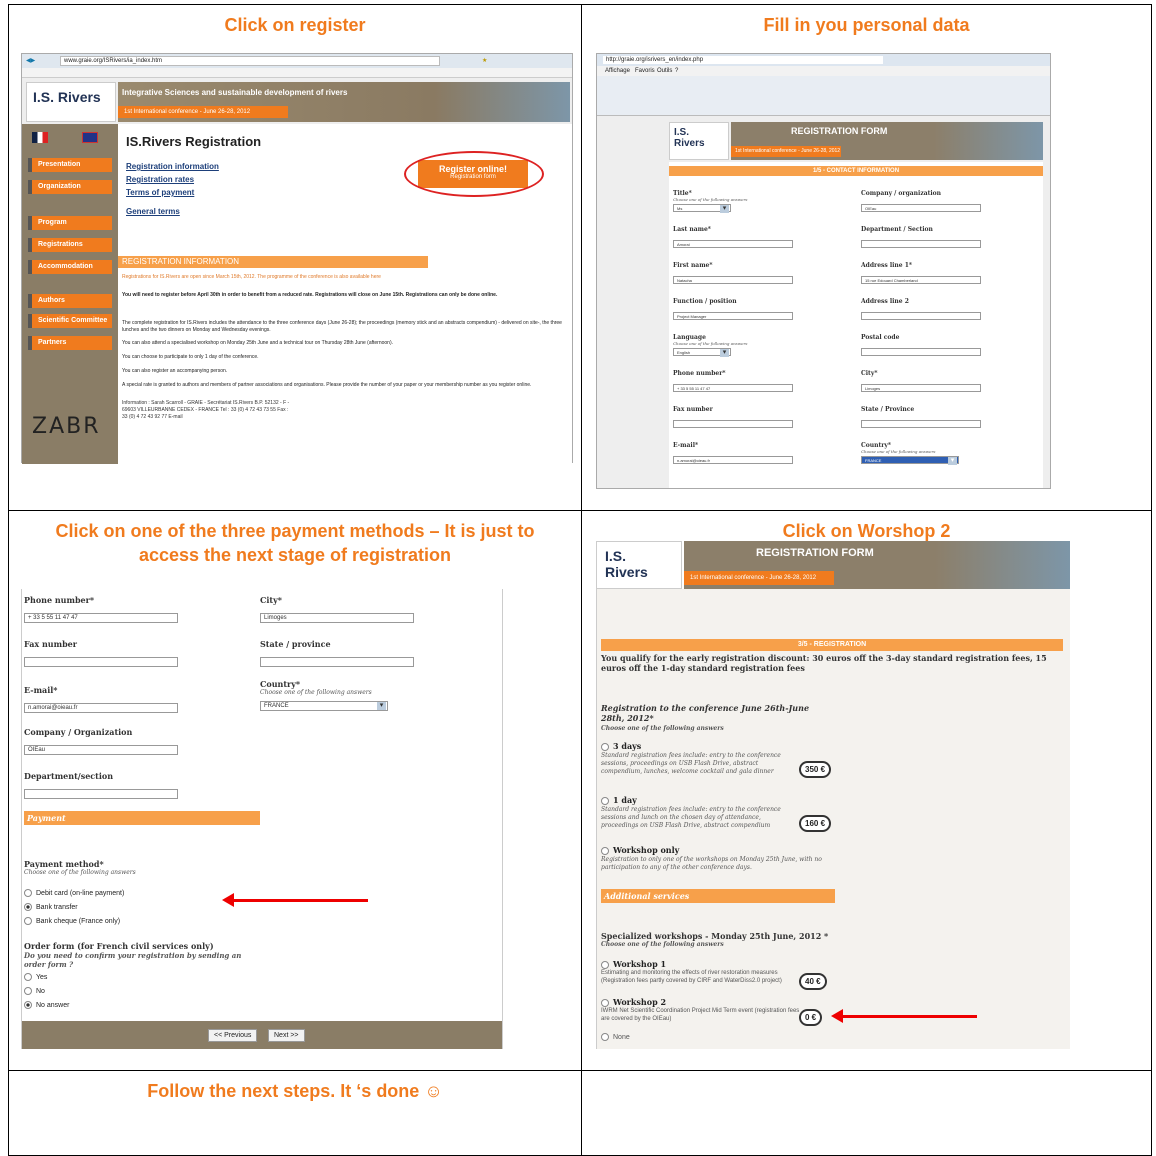 This screenshot has width=1156, height=1156. Describe the element at coordinates (645, 71) in the screenshot. I see `menu-favoris: Favoris` at that location.